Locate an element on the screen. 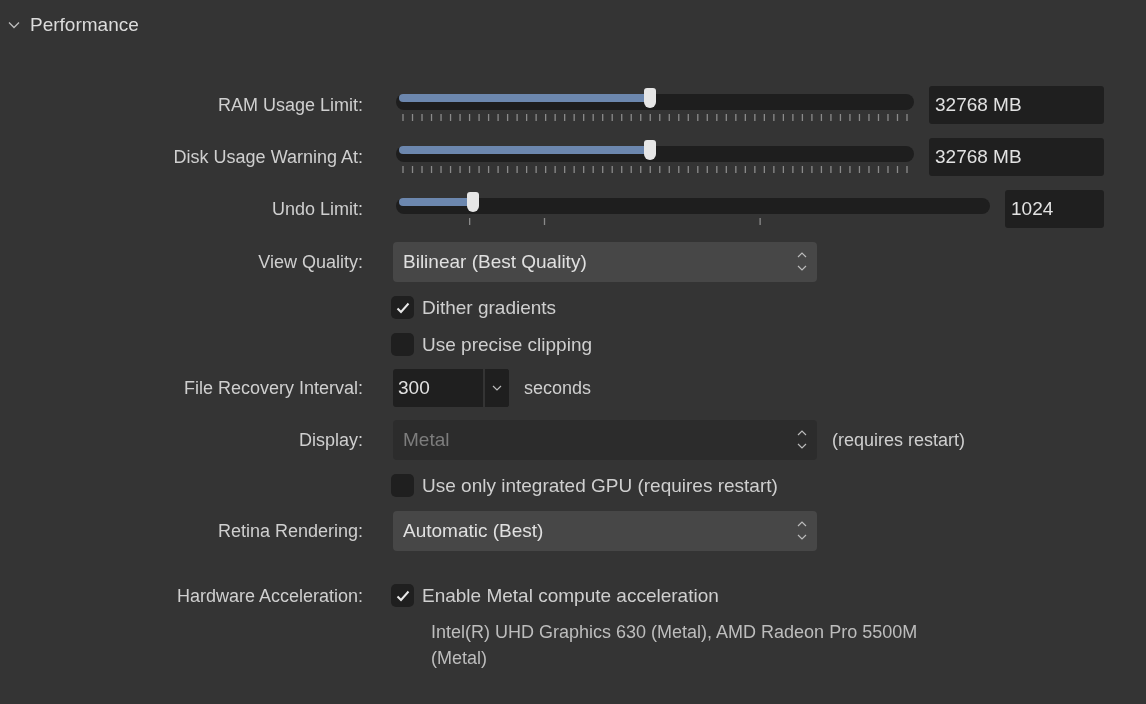 Image resolution: width=1146 pixels, height=704 pixels. field-label: View Quality: is located at coordinates (311, 262).